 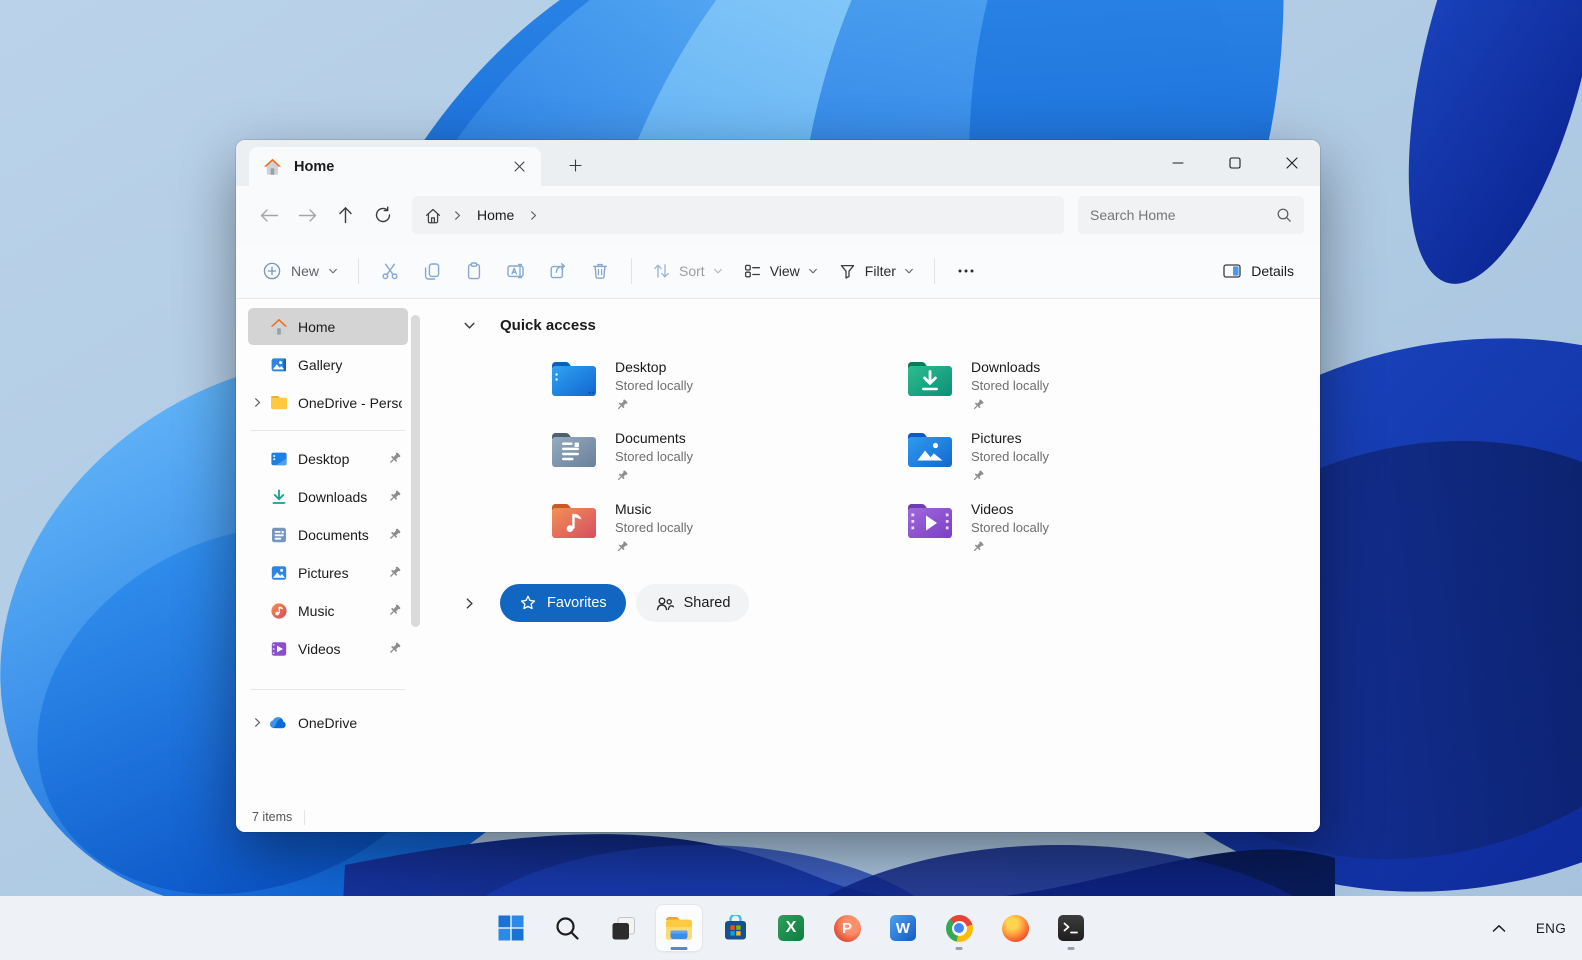 I want to click on view-button: View, so click(x=780, y=271).